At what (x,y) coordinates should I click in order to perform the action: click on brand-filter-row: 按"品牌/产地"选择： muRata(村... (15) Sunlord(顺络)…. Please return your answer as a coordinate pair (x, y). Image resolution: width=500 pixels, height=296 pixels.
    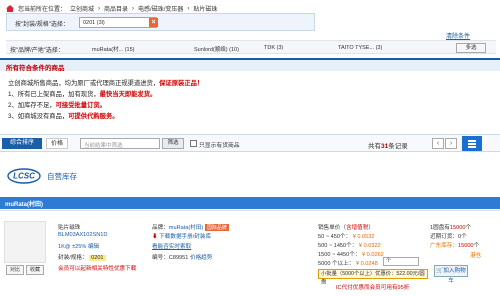
    Looking at the image, I should click on (251, 47).